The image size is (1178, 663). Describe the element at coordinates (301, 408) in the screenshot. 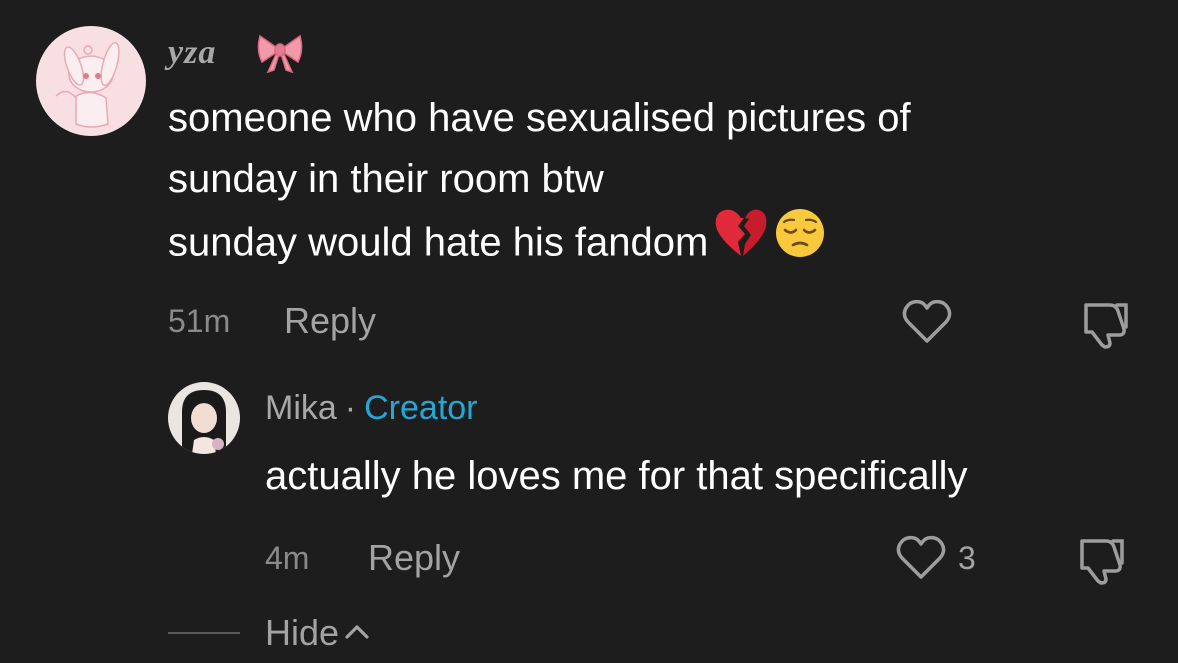

I see `reply-username: Mika` at that location.